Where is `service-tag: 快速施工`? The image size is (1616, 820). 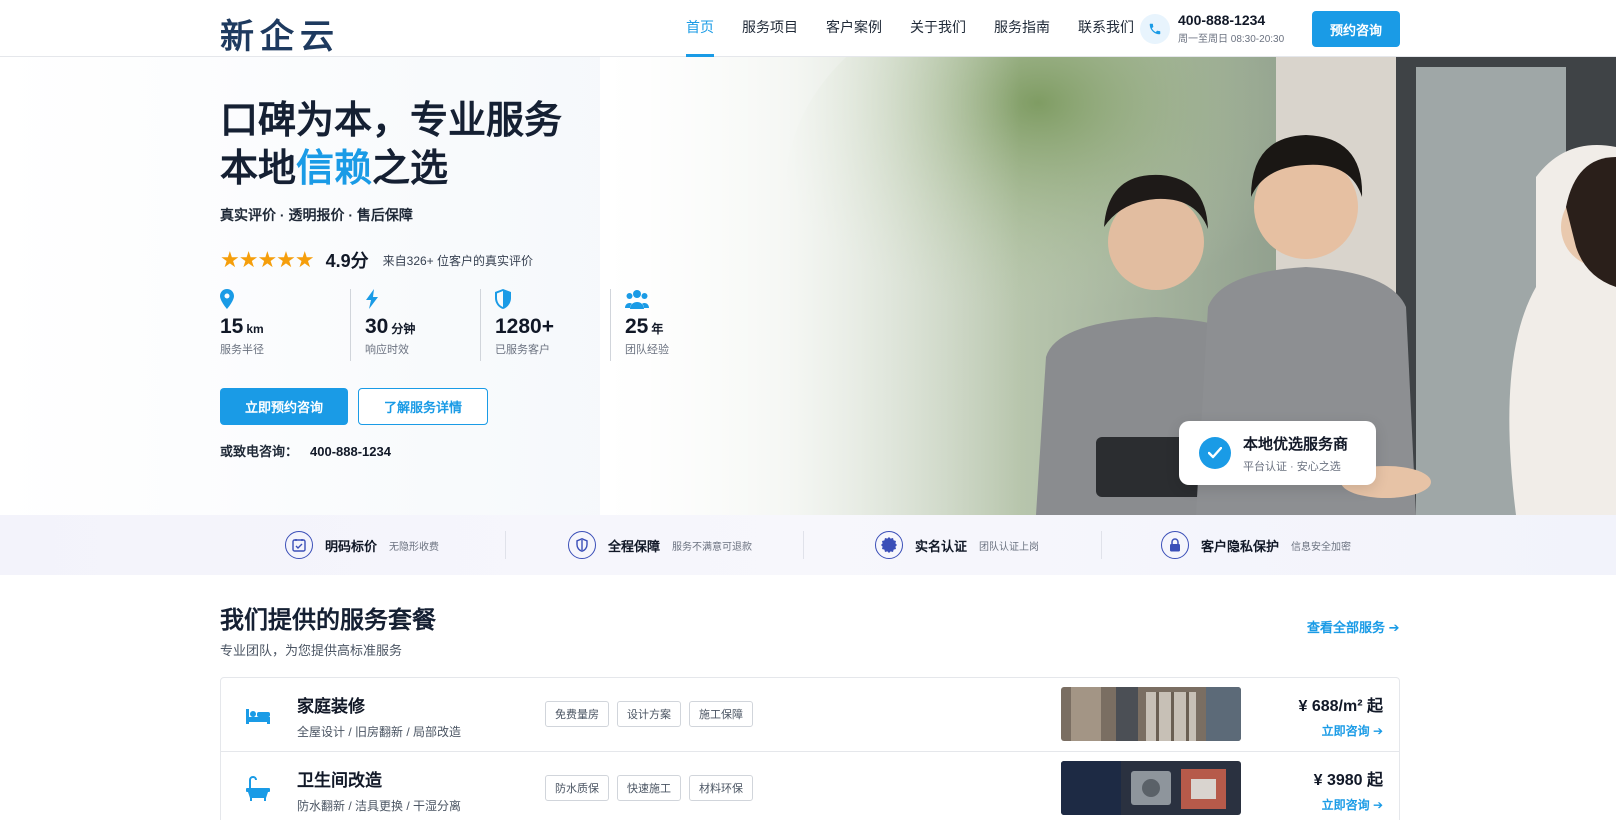 service-tag: 快速施工 is located at coordinates (649, 788).